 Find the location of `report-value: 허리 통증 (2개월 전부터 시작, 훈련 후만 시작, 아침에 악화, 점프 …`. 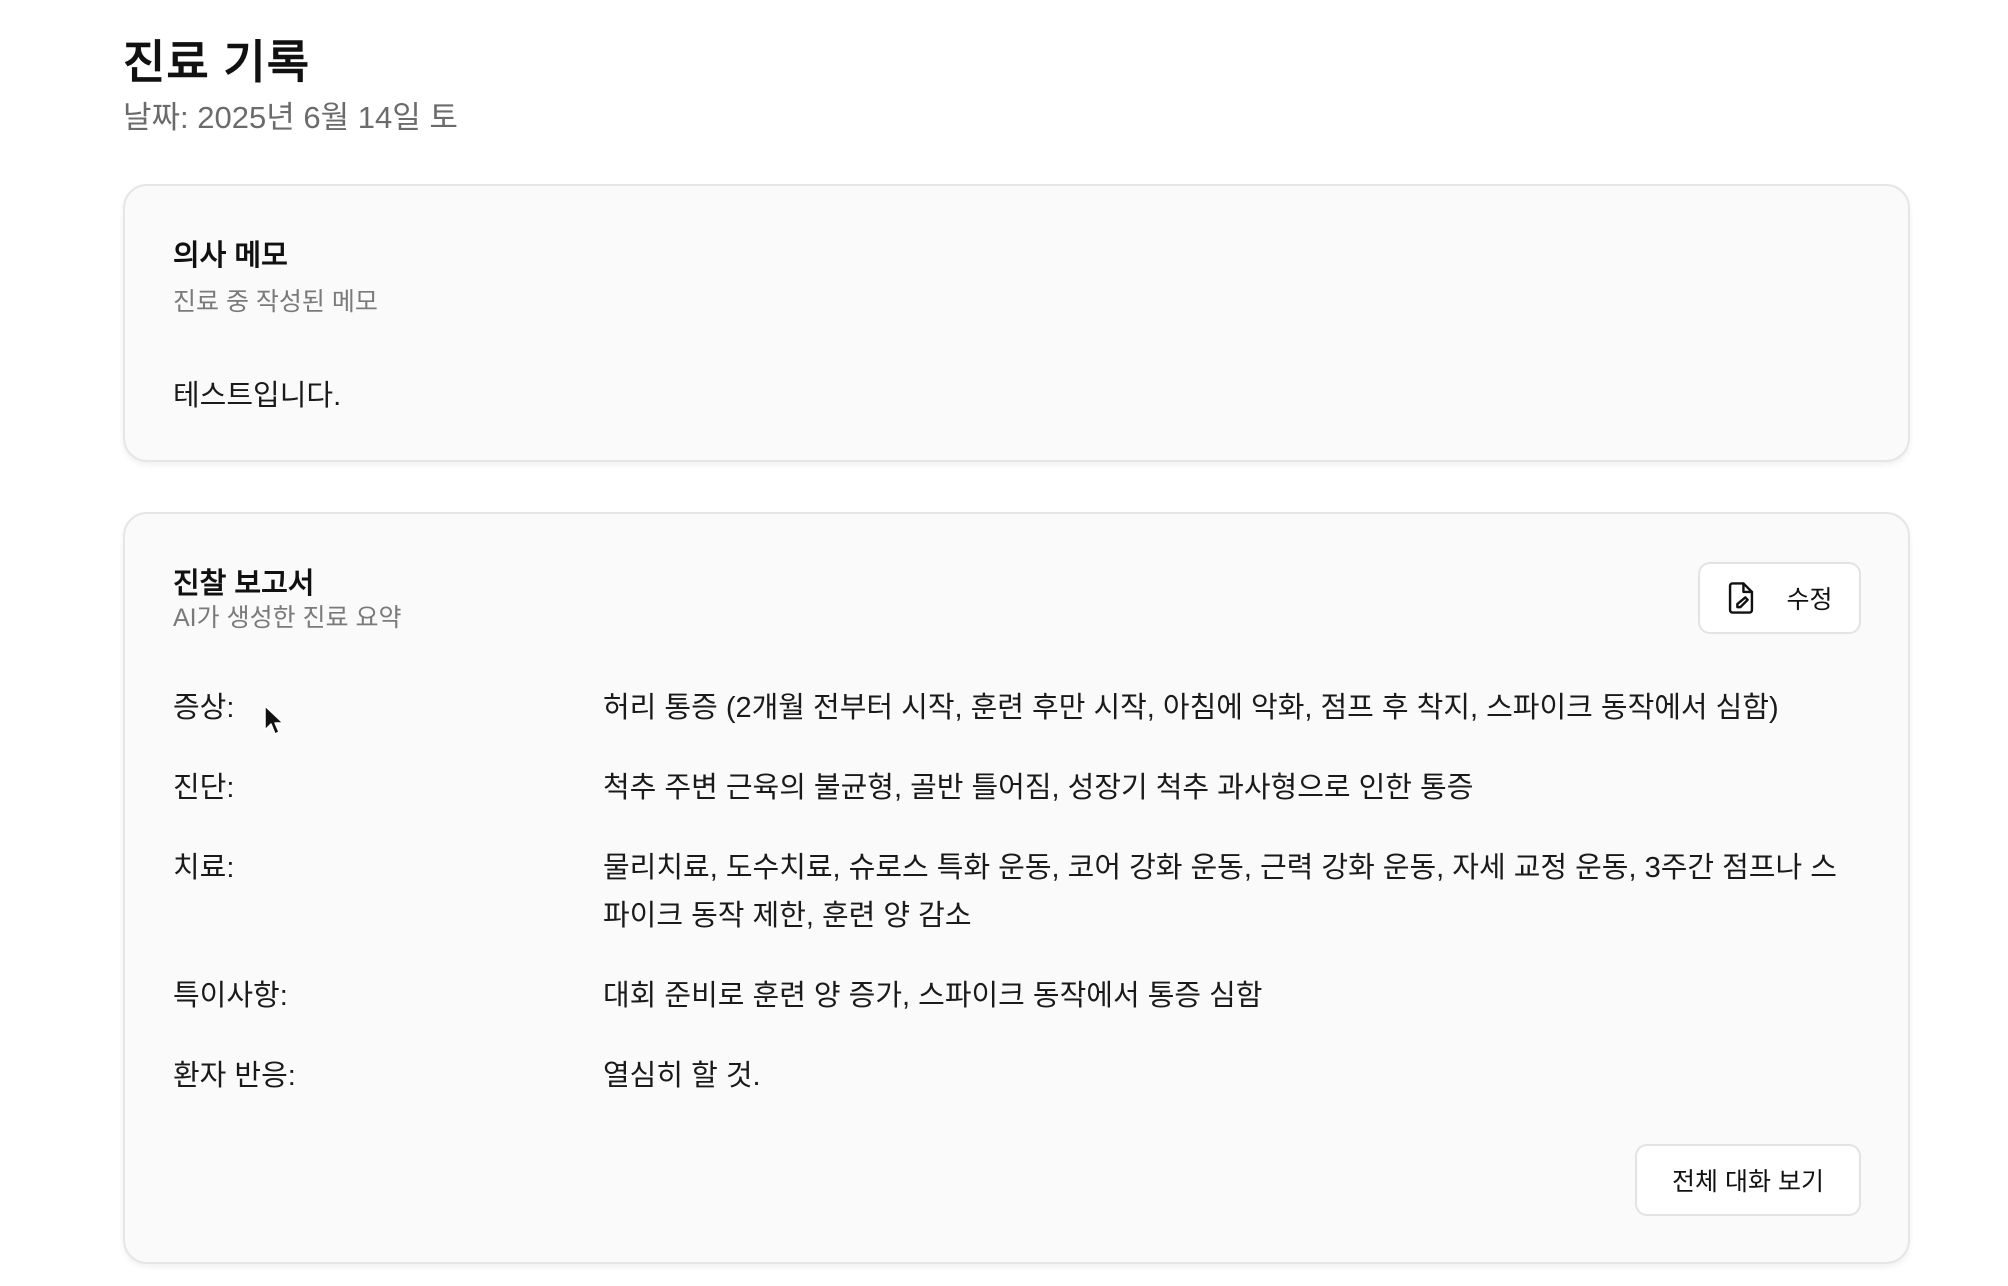

report-value: 허리 통증 (2개월 전부터 시작, 훈련 후만 시작, 아침에 악화, 점프 … is located at coordinates (1191, 708).